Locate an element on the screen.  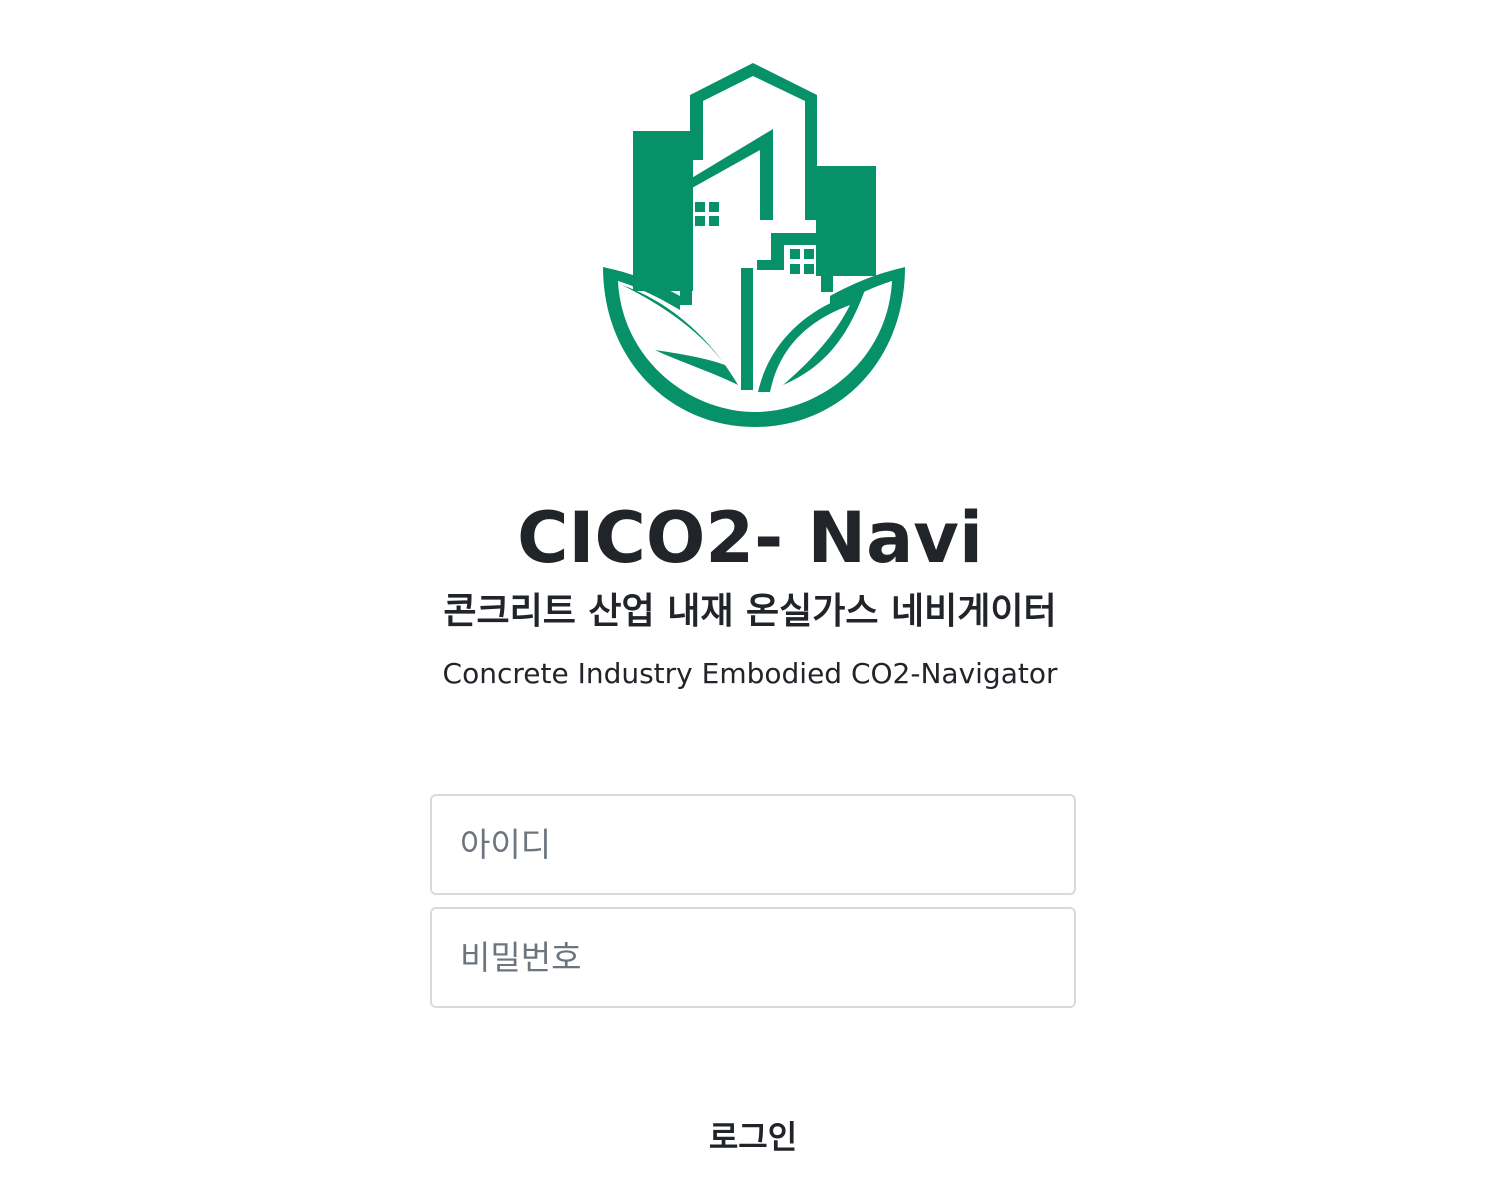
building-leaf-logo-icon is located at coordinates (754, 245).